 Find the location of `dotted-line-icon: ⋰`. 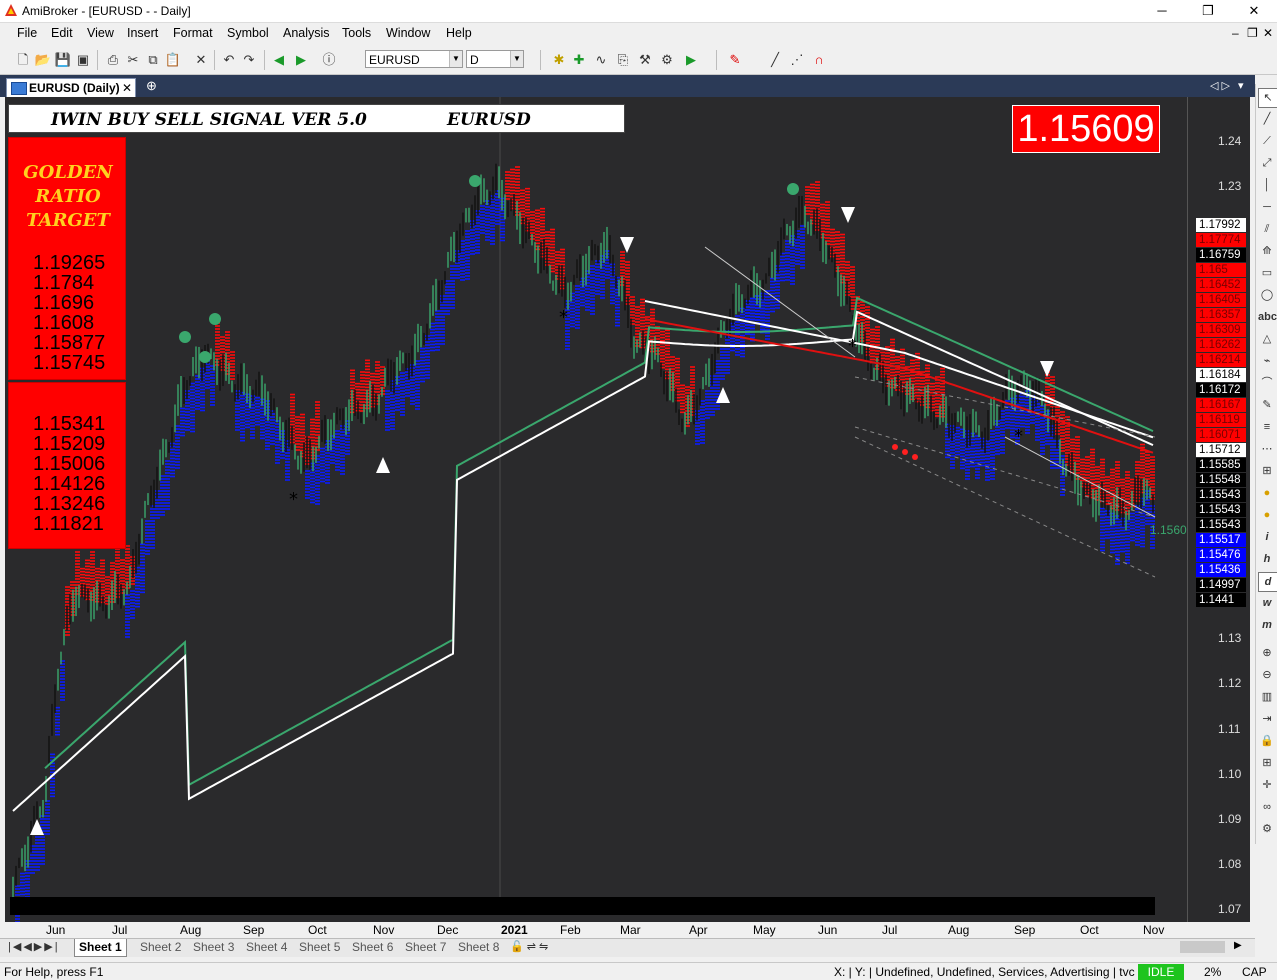

dotted-line-icon: ⋰ is located at coordinates (797, 60).